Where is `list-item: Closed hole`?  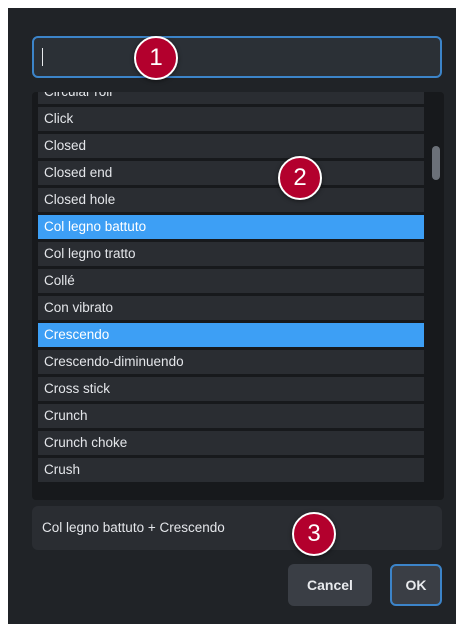 list-item: Closed hole is located at coordinates (231, 200).